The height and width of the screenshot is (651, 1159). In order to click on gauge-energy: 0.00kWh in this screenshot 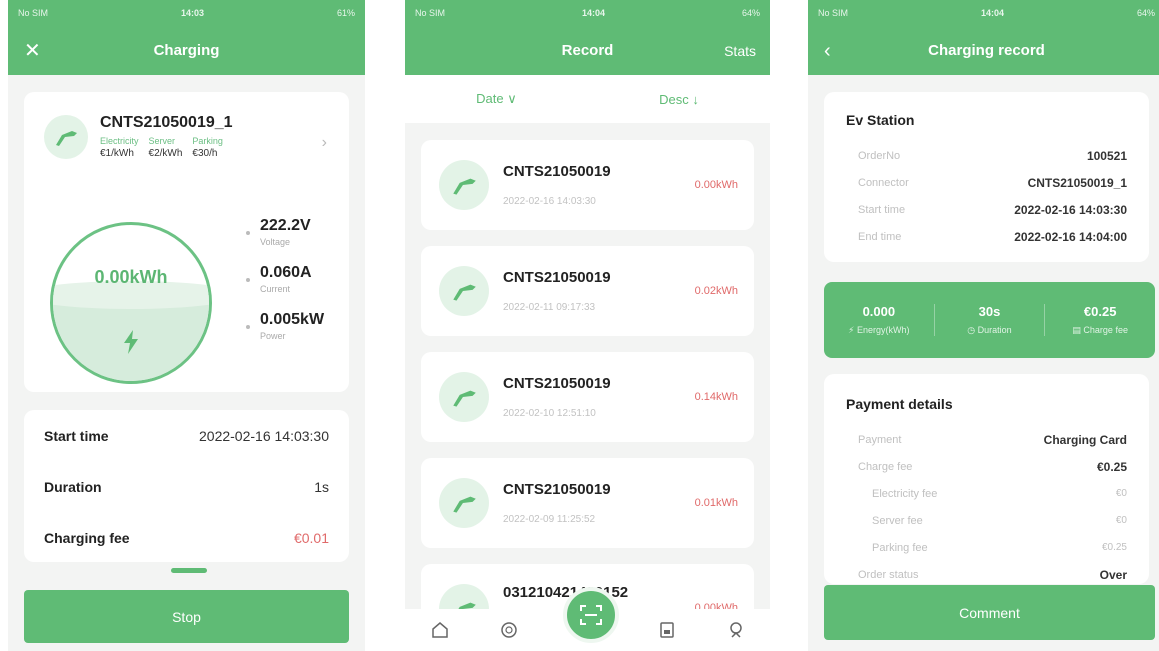, I will do `click(131, 277)`.